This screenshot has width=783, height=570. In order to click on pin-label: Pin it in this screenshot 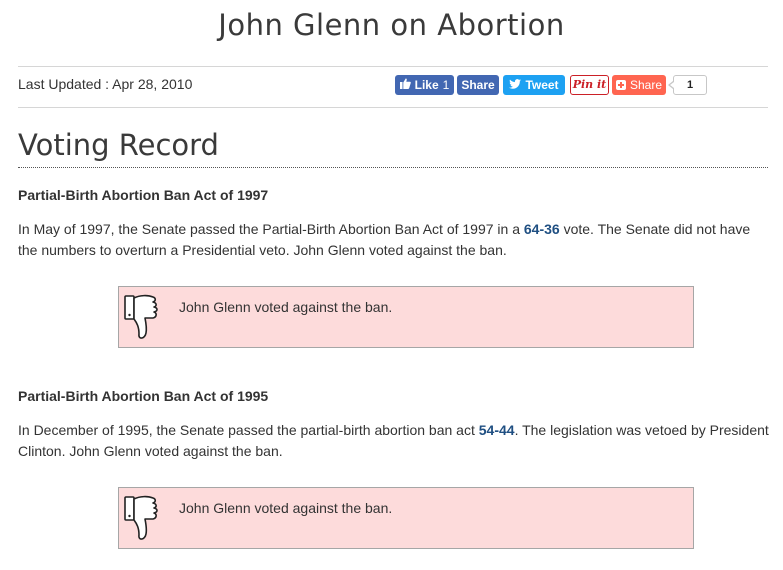, I will do `click(589, 84)`.